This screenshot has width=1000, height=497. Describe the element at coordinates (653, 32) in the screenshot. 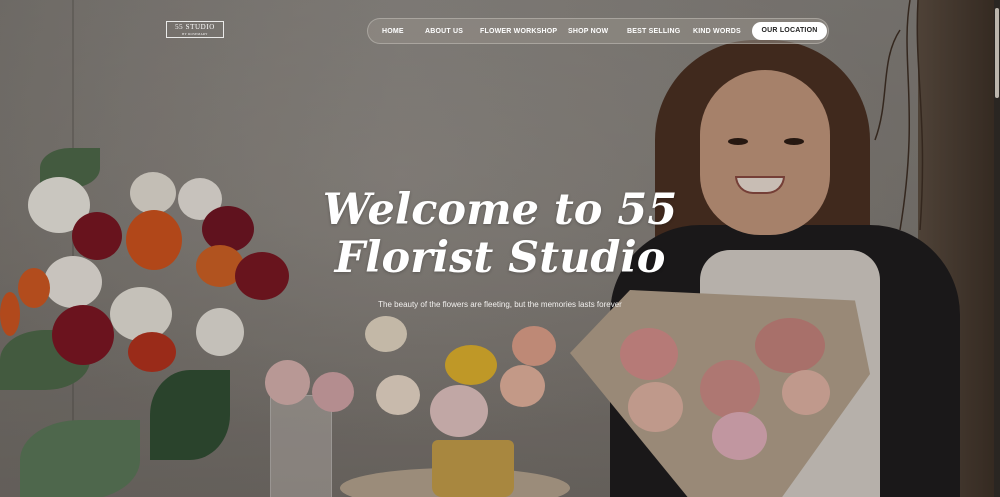

I see `nav-item-best-selling: BEST SELLING` at that location.